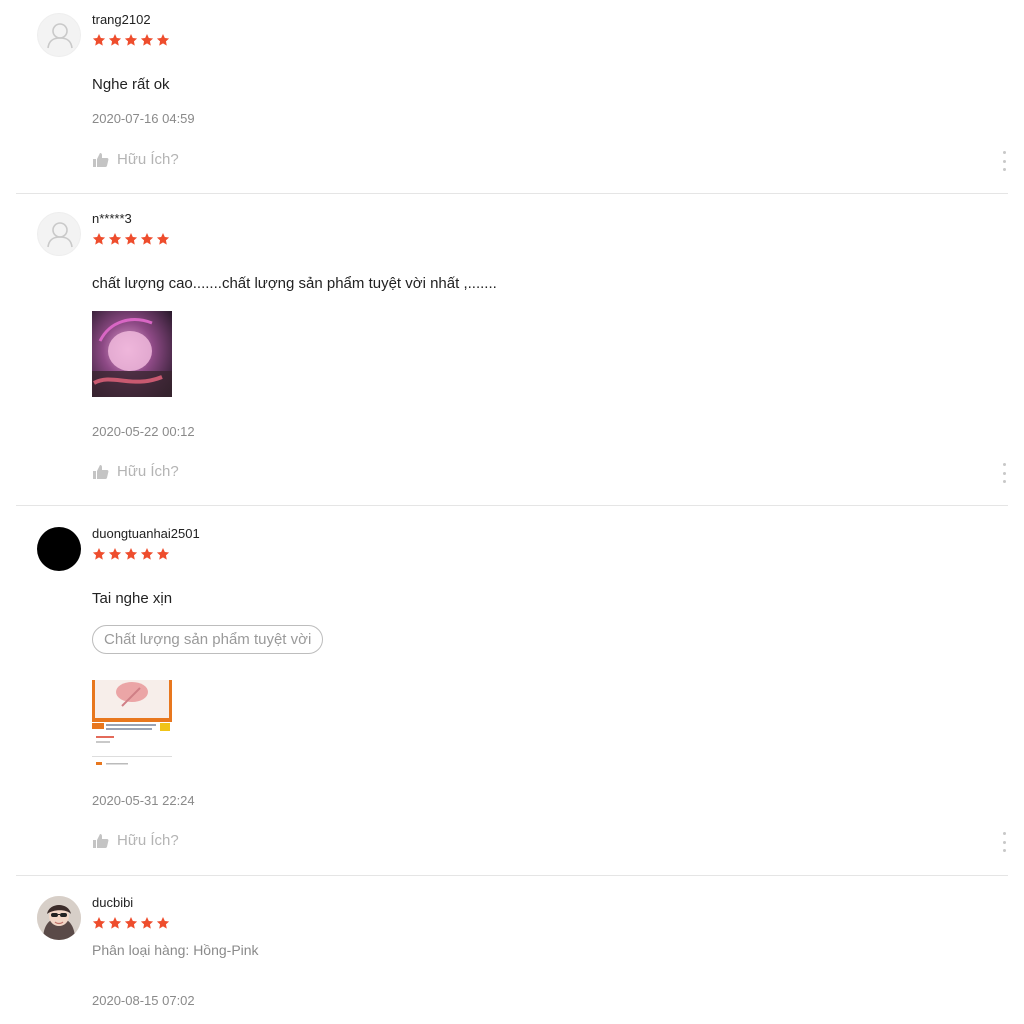  What do you see at coordinates (112, 218) in the screenshot?
I see `username: n*****3` at bounding box center [112, 218].